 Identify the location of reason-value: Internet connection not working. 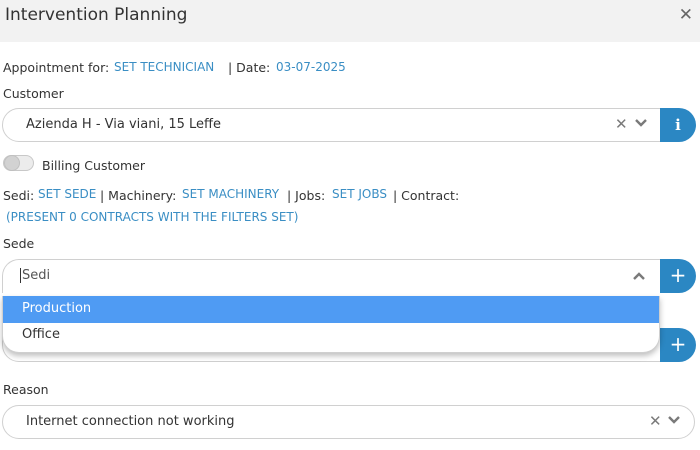
(130, 421).